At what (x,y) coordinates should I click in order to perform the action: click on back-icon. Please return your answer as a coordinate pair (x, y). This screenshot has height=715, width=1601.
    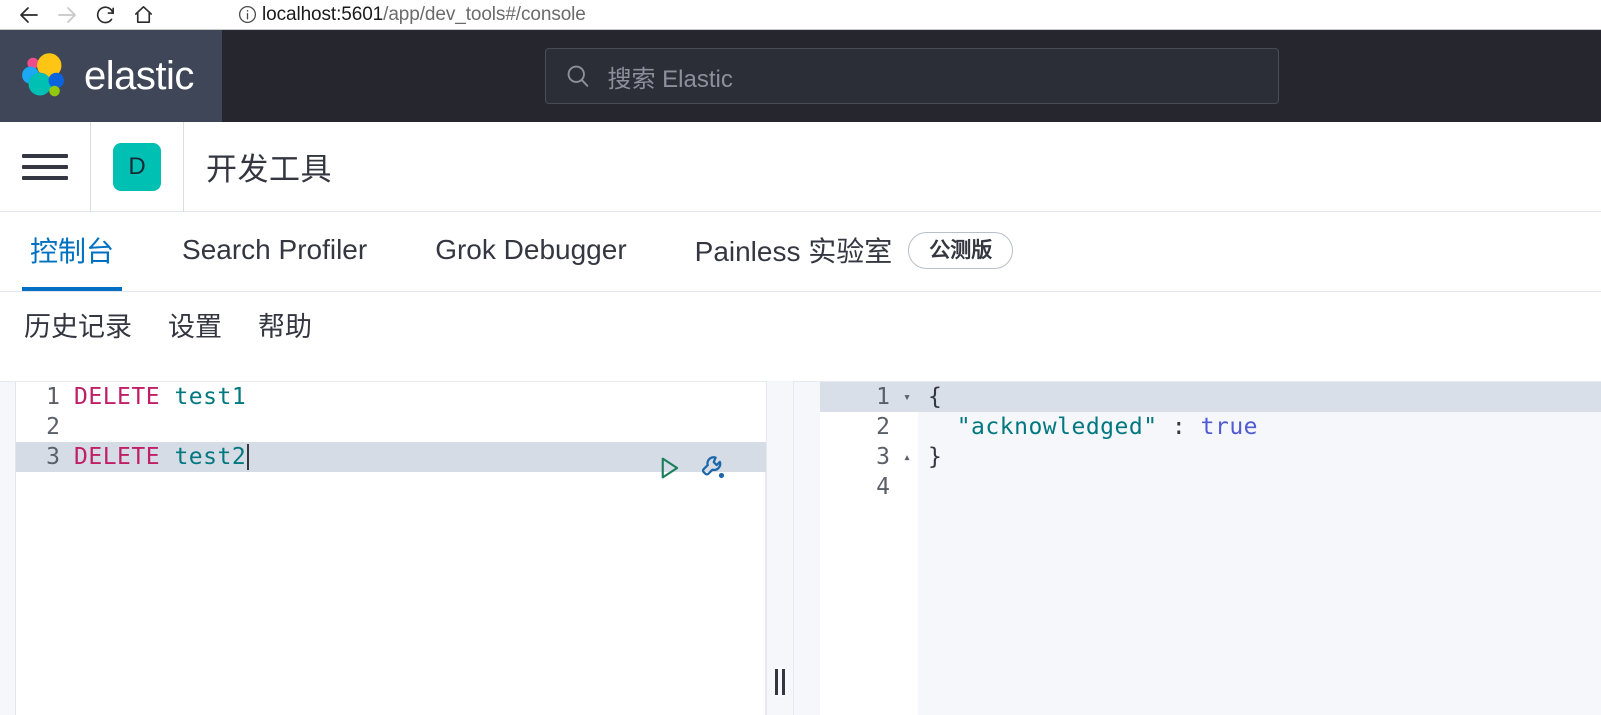
    Looking at the image, I should click on (29, 14).